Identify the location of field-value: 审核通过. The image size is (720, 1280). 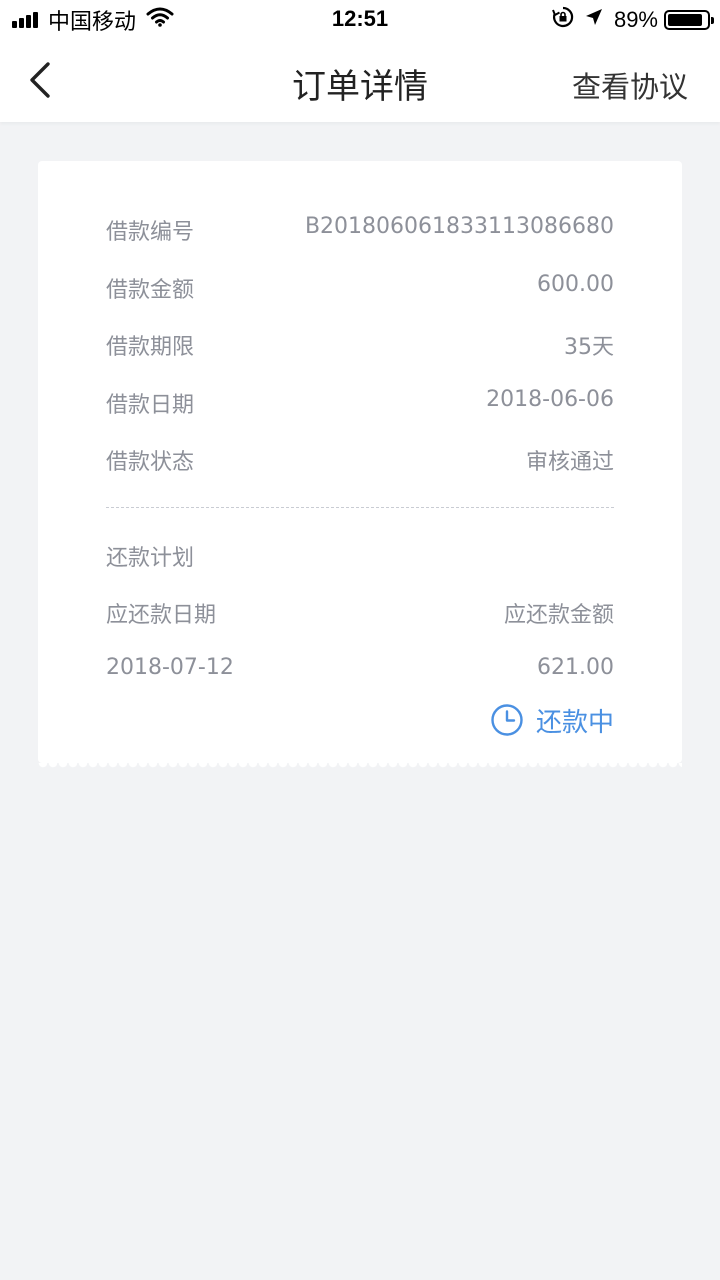
(569, 462).